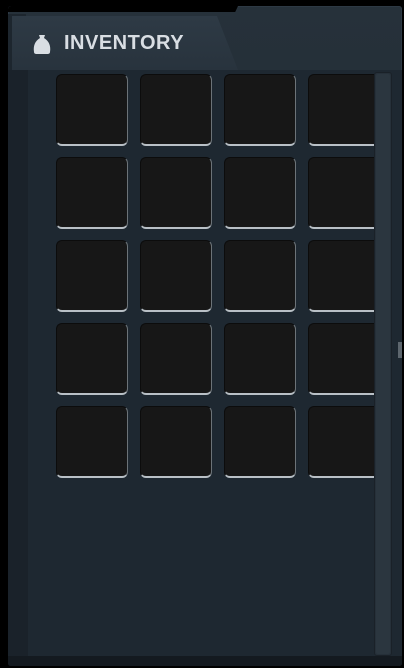 This screenshot has height=668, width=404. What do you see at coordinates (205, 661) in the screenshot?
I see `panel-bottom-edge` at bounding box center [205, 661].